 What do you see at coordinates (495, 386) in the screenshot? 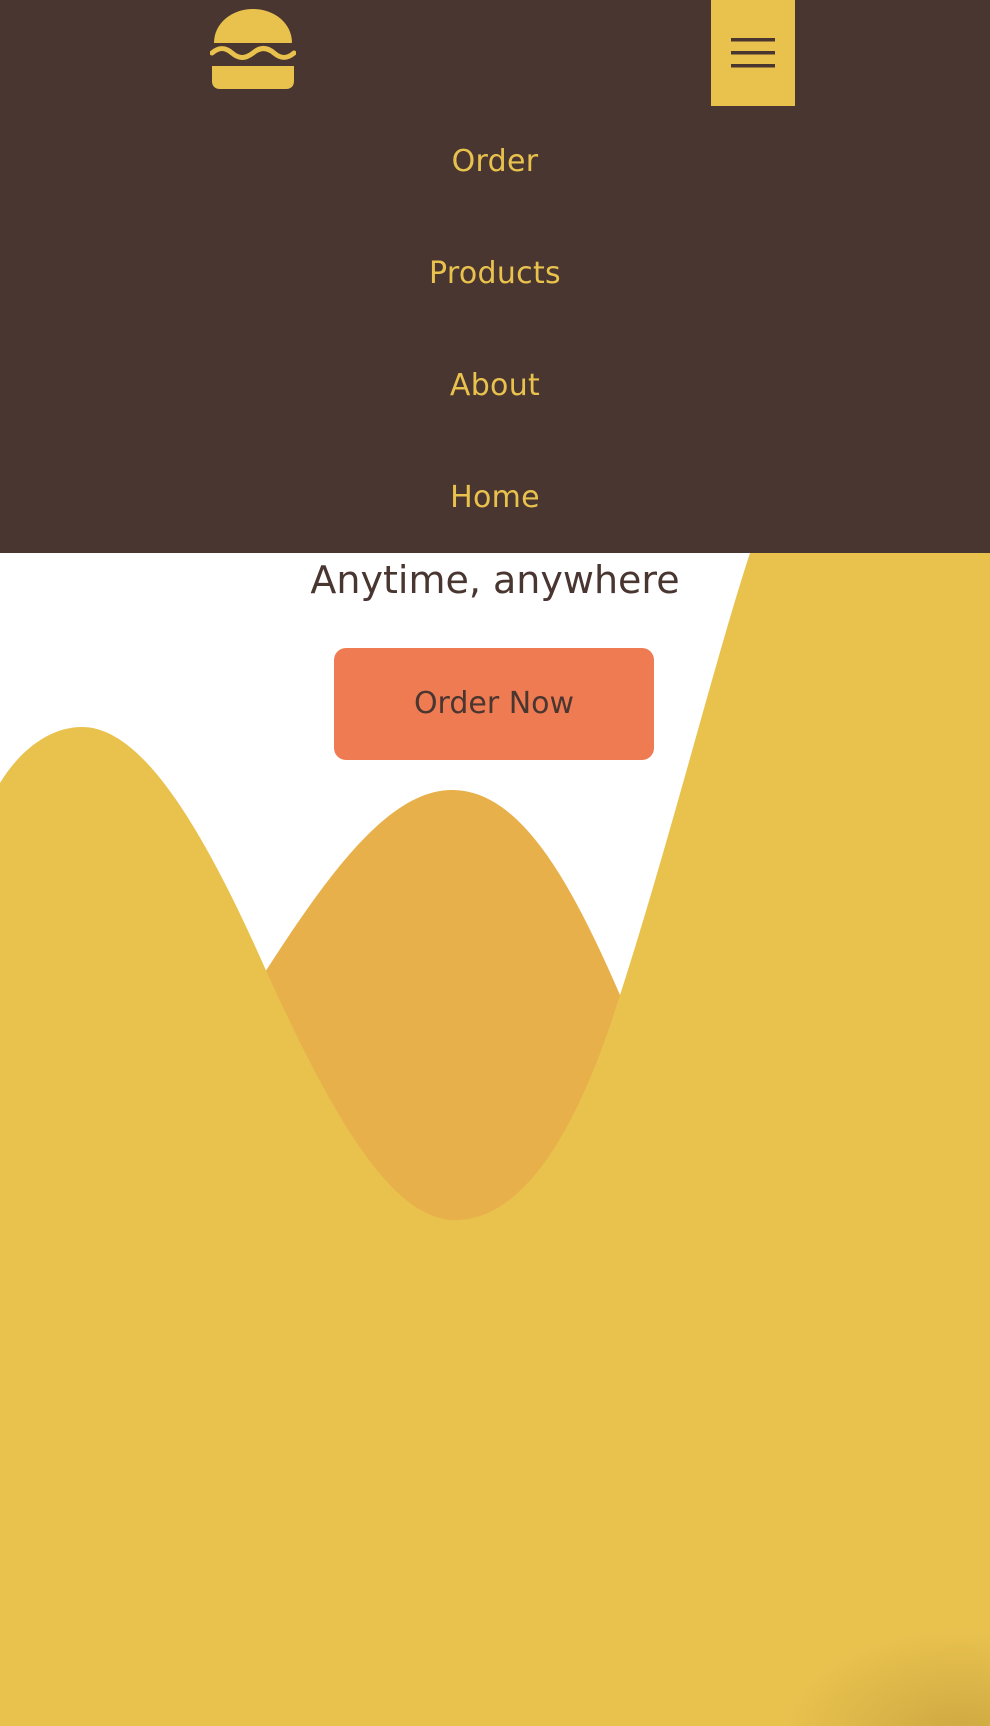
I see `nav-item-about: About` at bounding box center [495, 386].